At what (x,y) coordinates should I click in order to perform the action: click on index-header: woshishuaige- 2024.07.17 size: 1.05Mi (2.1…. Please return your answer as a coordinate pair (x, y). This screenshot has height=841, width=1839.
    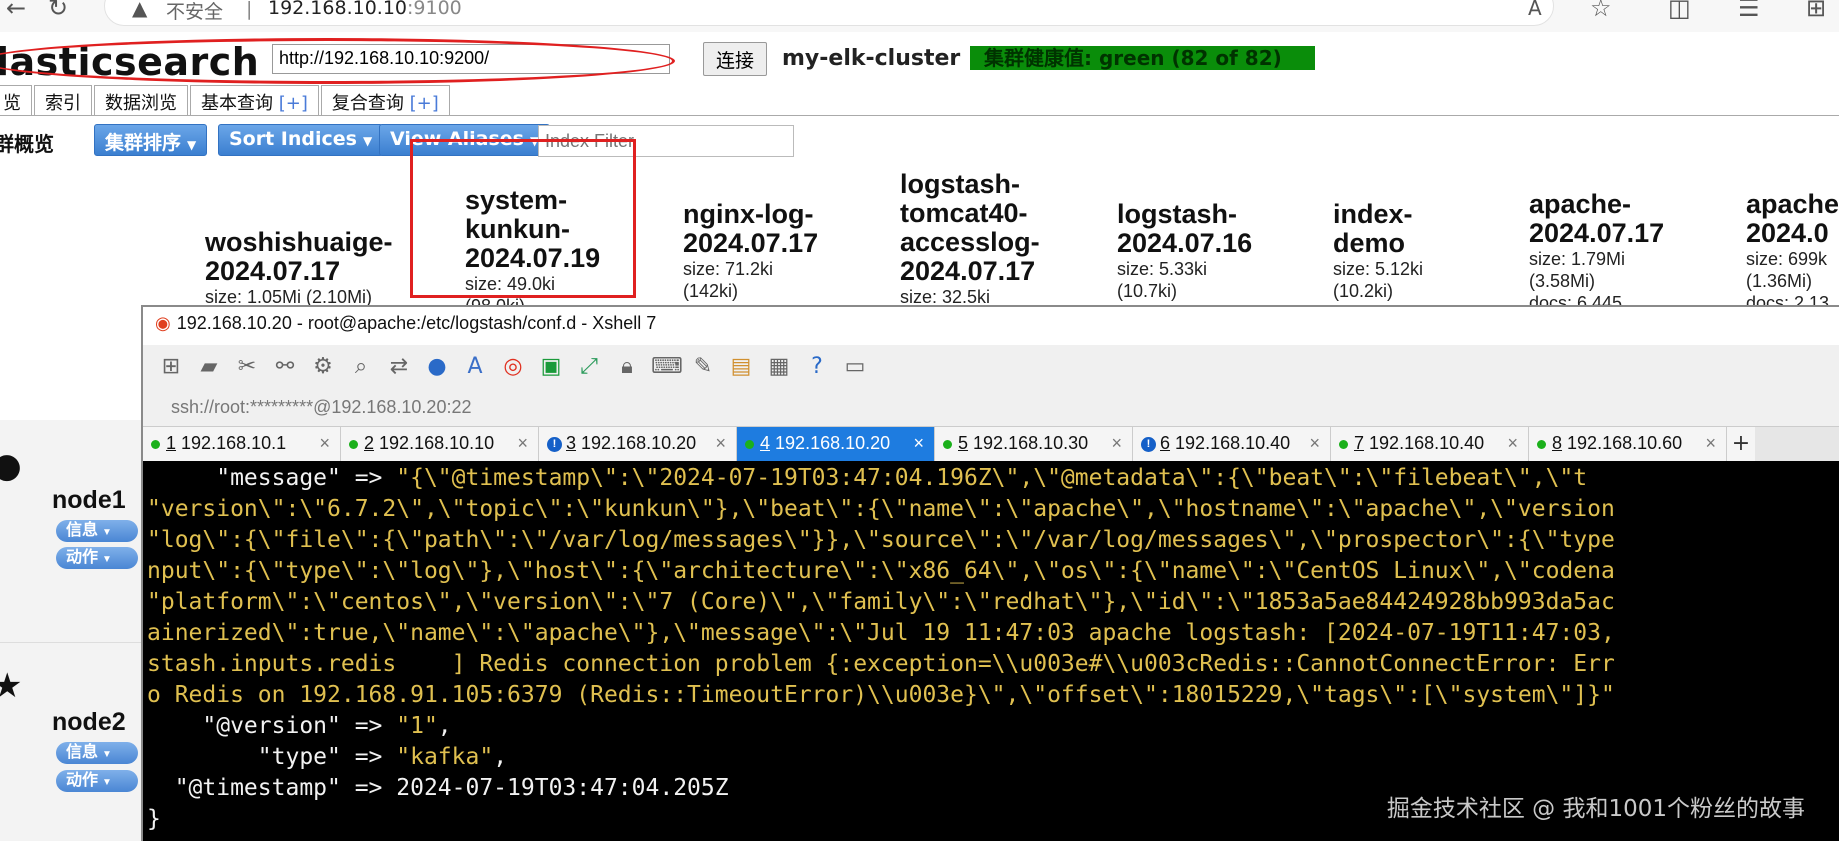
    Looking at the image, I should click on (299, 268).